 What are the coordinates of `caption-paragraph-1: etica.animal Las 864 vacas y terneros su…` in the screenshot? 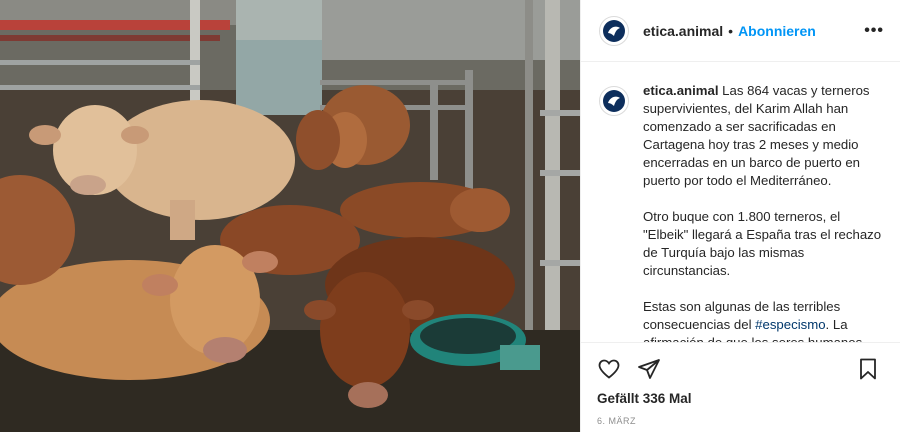 It's located at (763, 136).